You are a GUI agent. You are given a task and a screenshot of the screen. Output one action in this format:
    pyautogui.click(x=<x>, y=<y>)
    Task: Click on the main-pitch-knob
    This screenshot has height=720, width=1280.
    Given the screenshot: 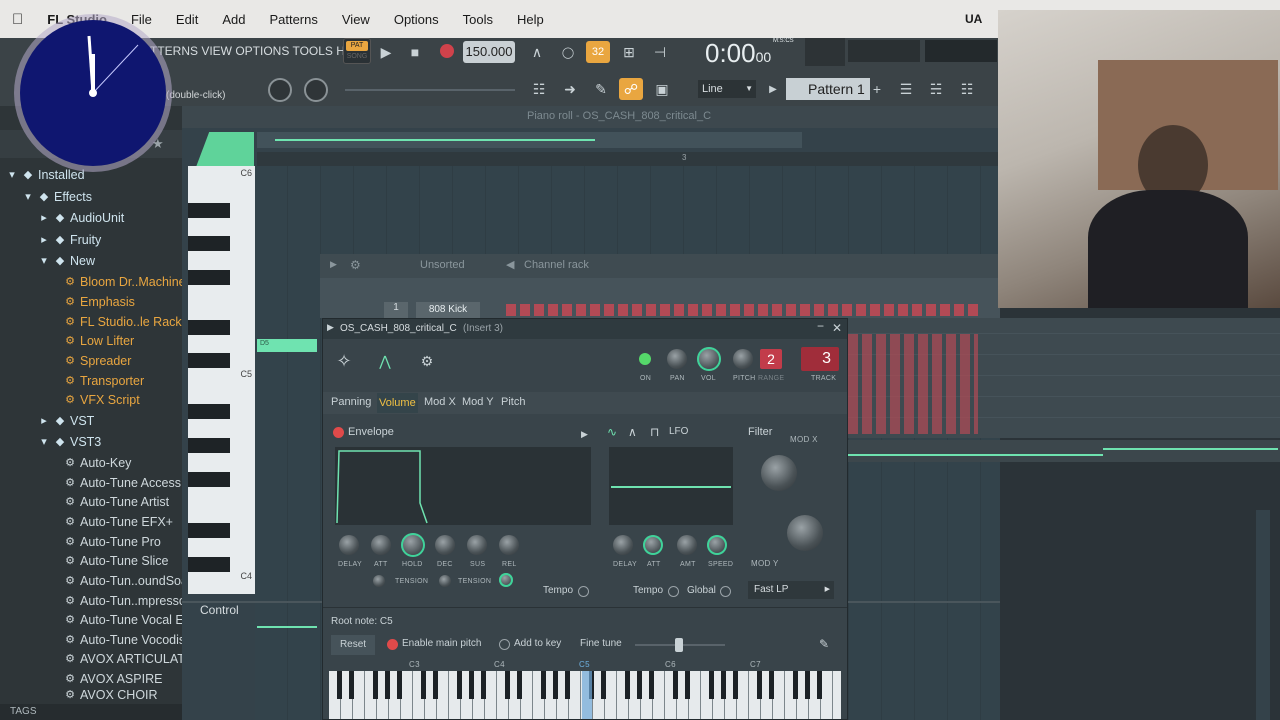 What is the action you would take?
    pyautogui.click(x=316, y=90)
    